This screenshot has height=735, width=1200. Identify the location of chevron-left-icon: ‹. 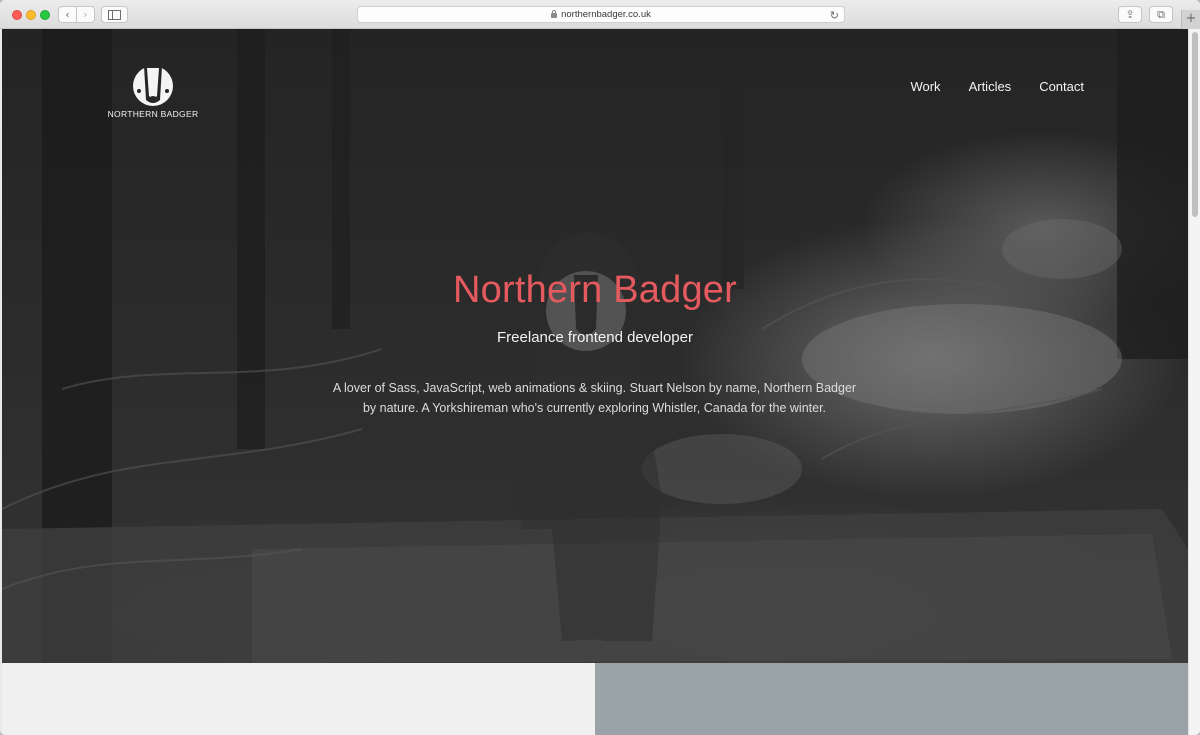
(67, 14).